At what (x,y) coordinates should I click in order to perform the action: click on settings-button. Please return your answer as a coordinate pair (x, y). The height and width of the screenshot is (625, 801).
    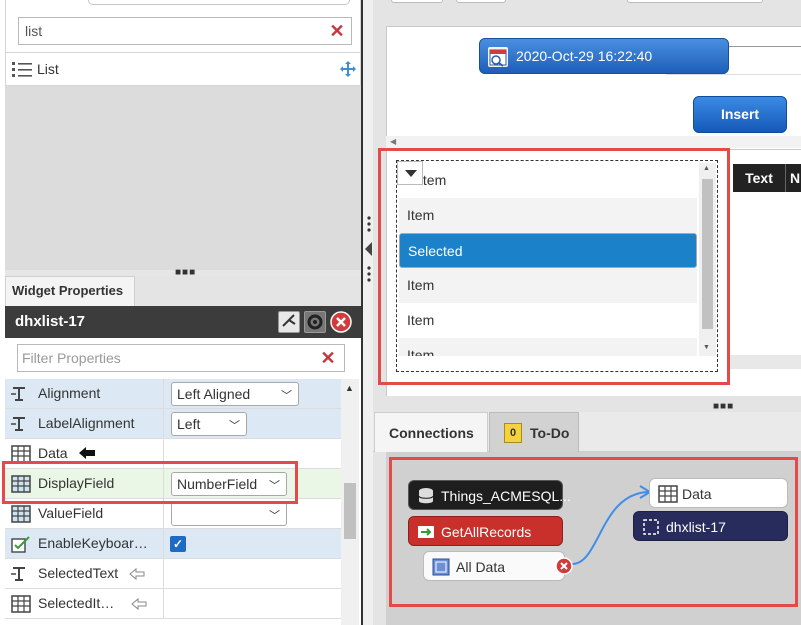
    Looking at the image, I should click on (315, 322).